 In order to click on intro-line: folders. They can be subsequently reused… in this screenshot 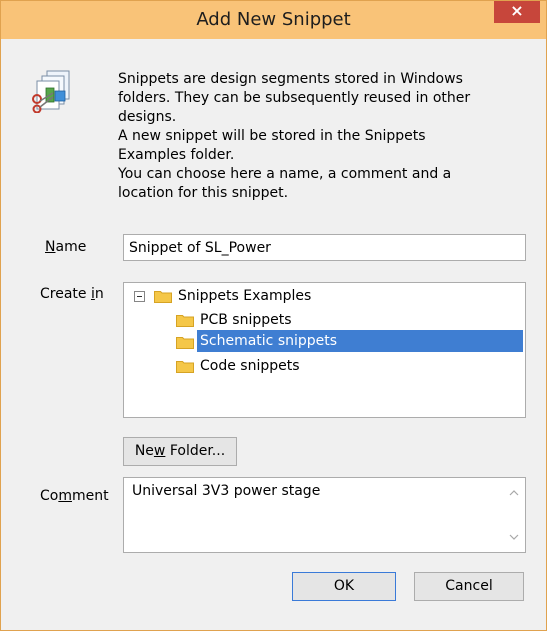, I will do `click(294, 98)`.